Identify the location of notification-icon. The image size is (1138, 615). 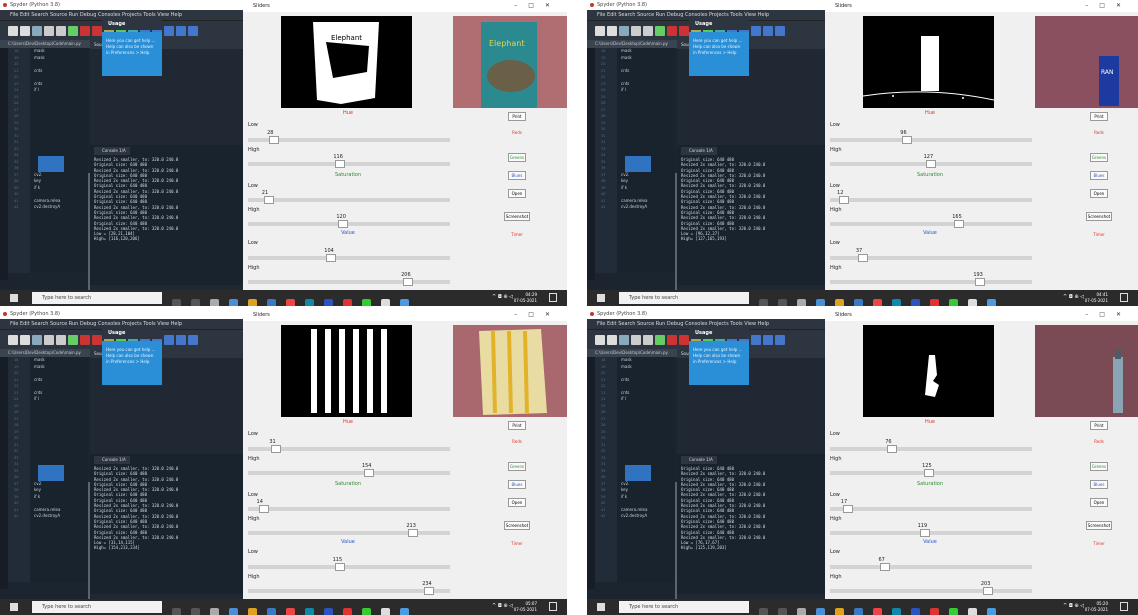
(553, 297).